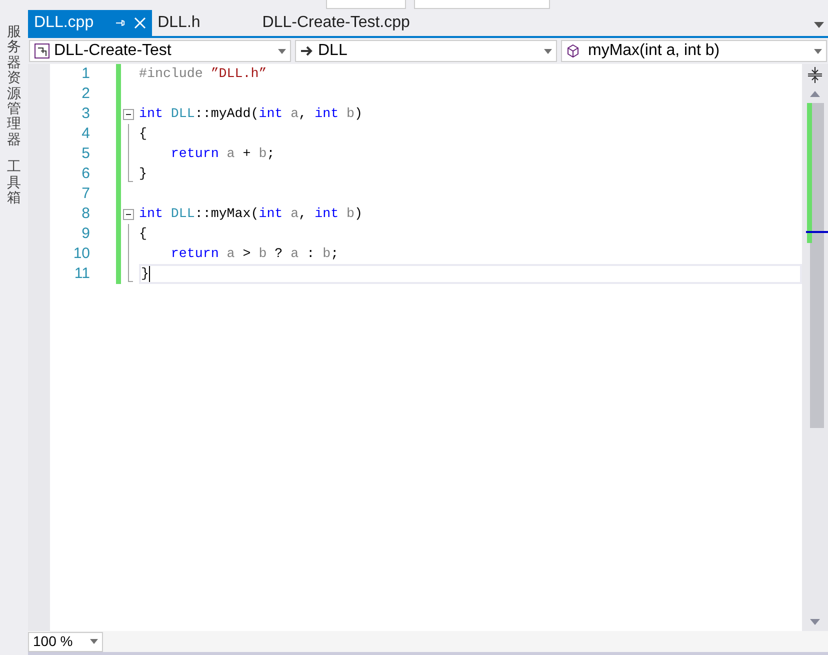  Describe the element at coordinates (81, 274) in the screenshot. I see `line-number: 11` at that location.